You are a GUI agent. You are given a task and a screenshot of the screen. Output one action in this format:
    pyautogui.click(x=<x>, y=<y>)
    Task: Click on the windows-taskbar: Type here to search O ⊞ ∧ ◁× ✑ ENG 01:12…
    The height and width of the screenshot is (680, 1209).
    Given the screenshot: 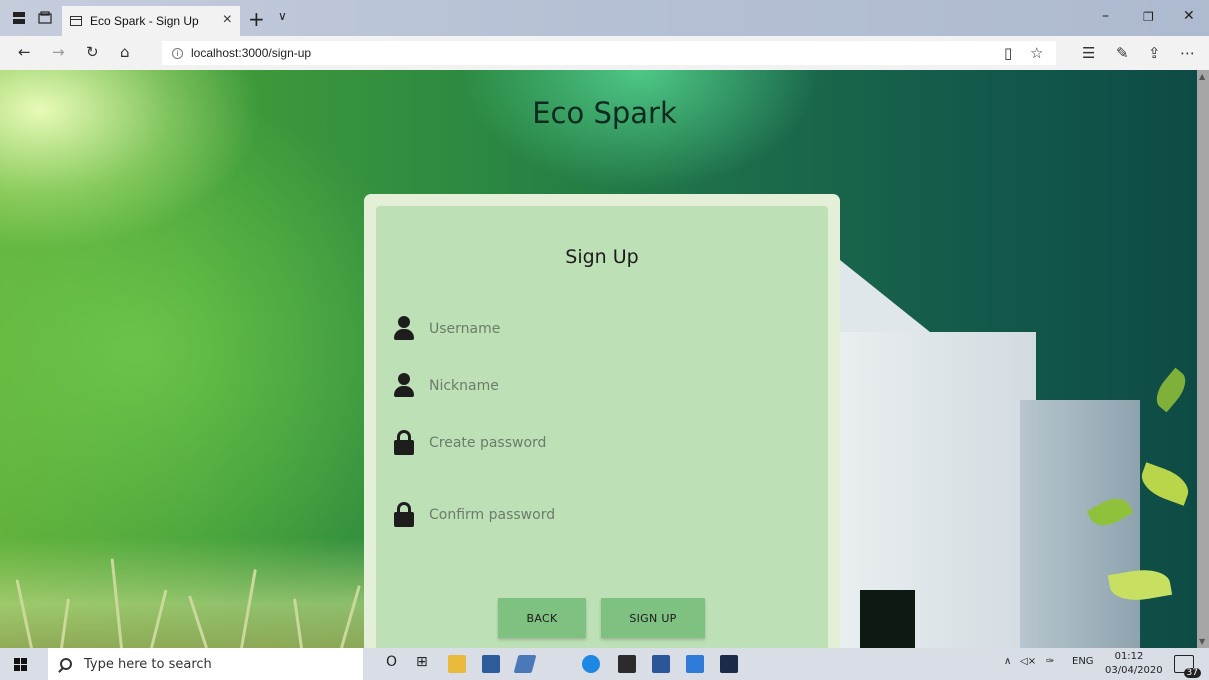 What is the action you would take?
    pyautogui.click(x=604, y=664)
    